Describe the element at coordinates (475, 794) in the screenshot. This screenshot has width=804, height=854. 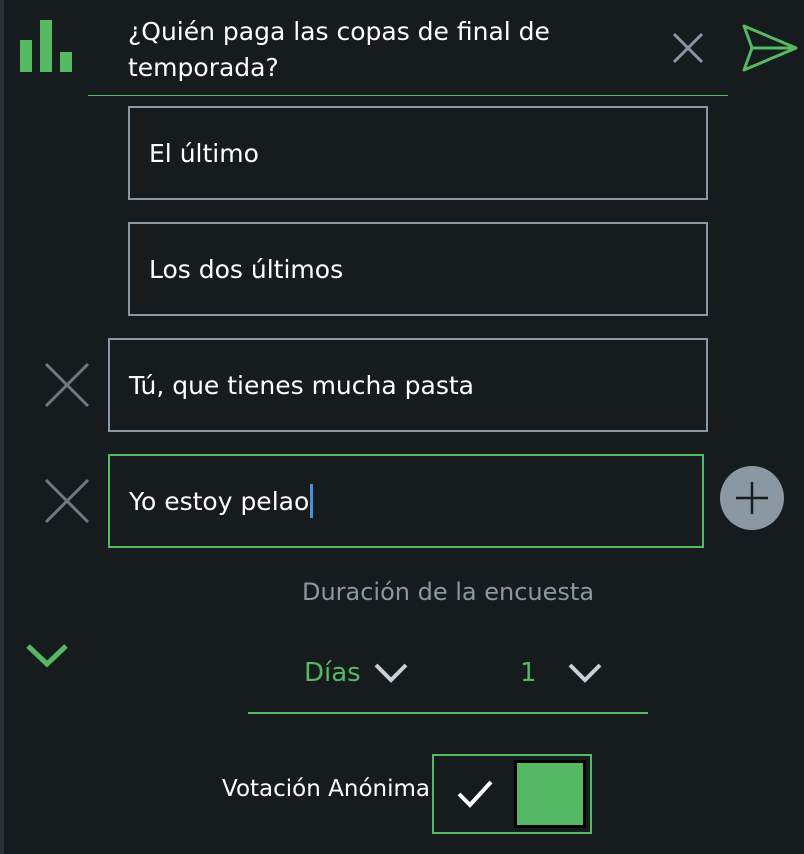
I see `check-icon` at that location.